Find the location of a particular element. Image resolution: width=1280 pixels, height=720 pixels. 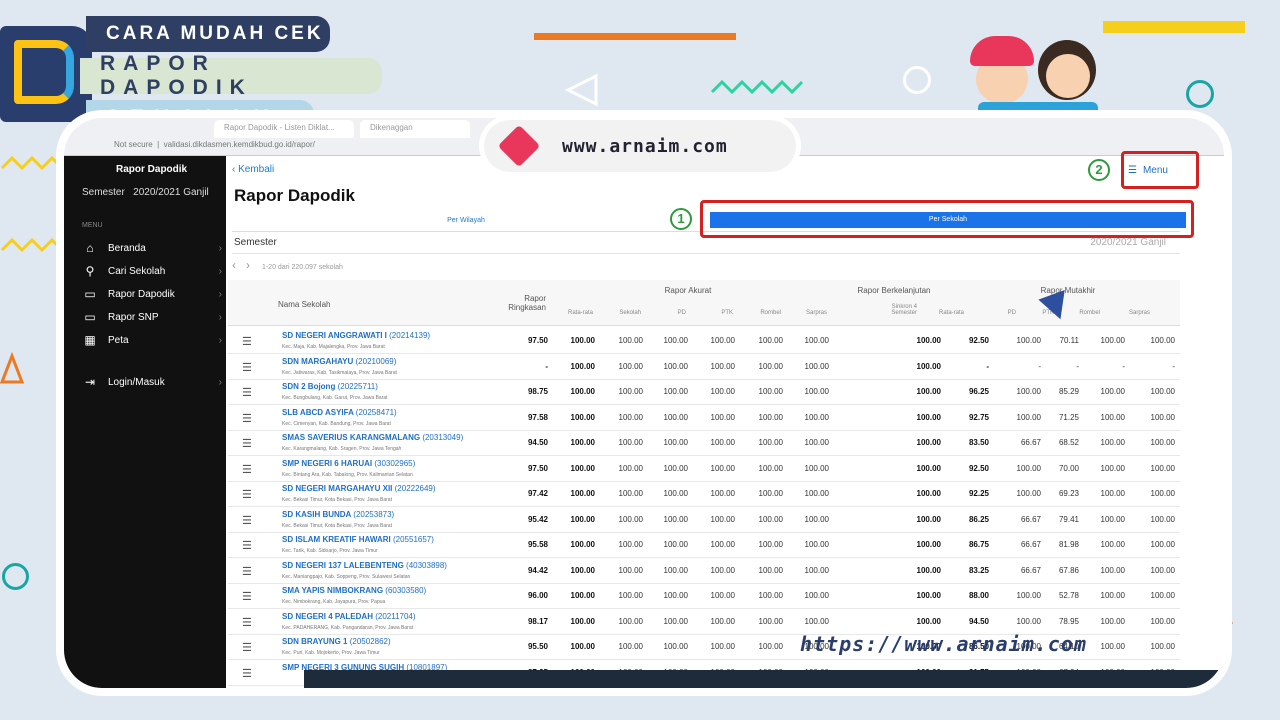

score-cell: 96.00 is located at coordinates (537, 595).